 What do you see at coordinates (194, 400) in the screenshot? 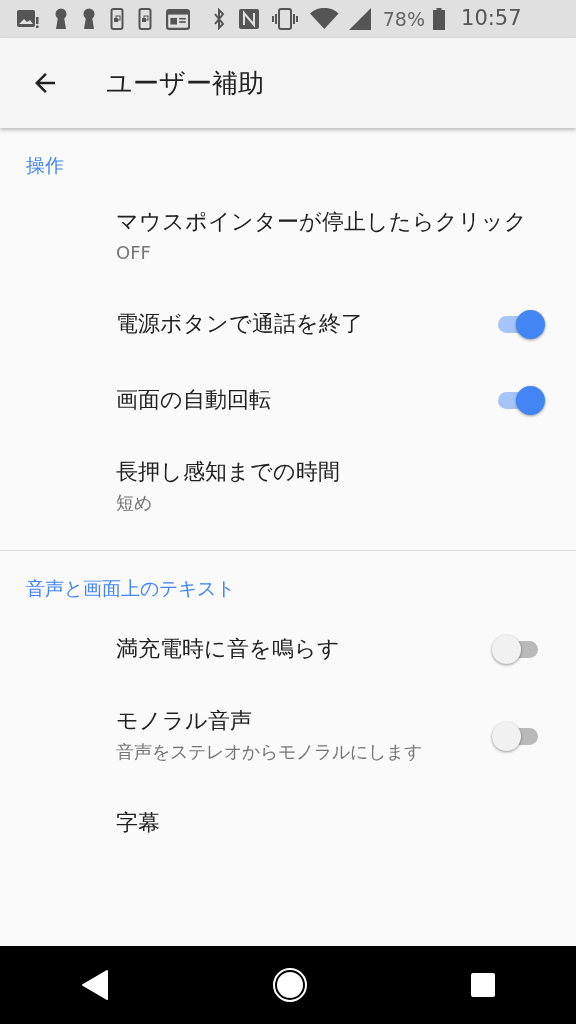
I see `setting-title: 画面の自動回転` at bounding box center [194, 400].